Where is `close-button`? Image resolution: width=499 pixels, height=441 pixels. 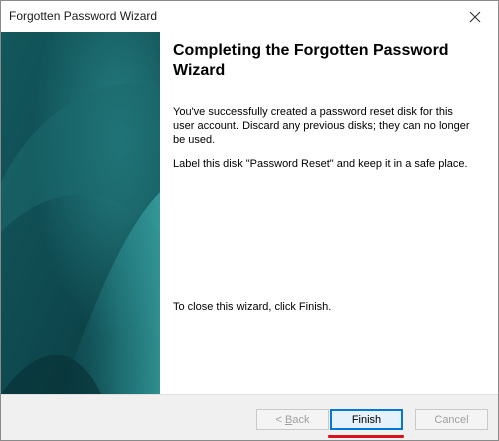 close-button is located at coordinates (475, 16).